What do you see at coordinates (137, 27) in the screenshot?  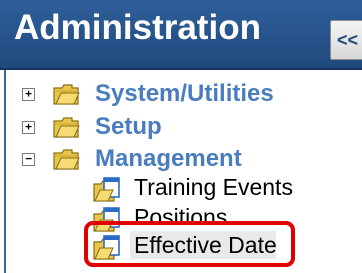 I see `panel-title: Administration` at bounding box center [137, 27].